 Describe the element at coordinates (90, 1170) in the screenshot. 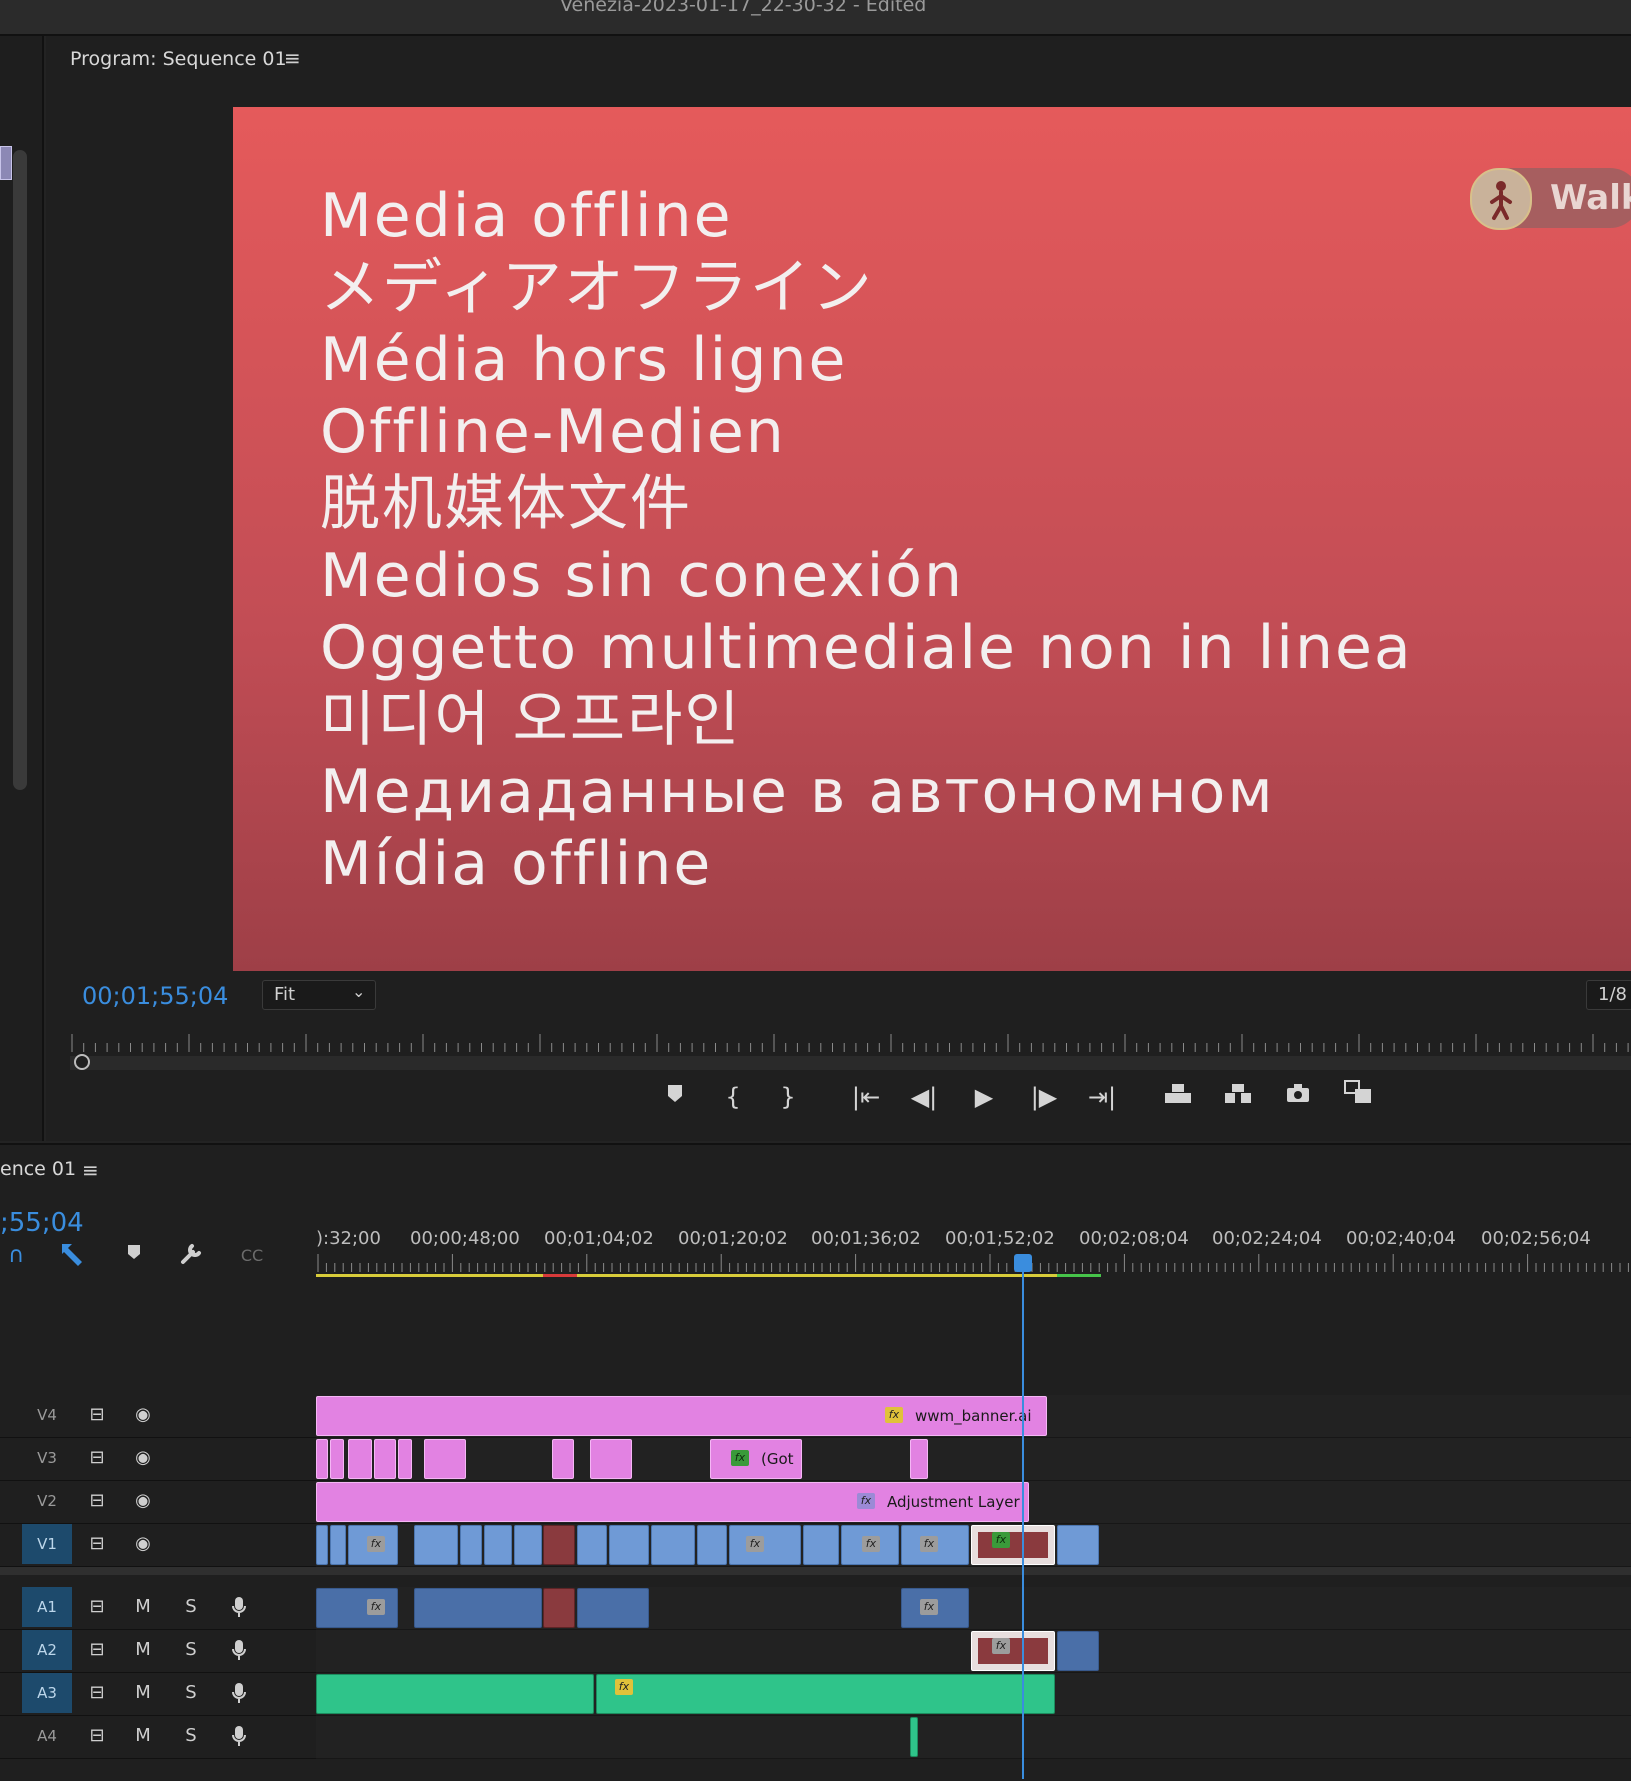

I see `timeline-panel-menu-icon: ≡` at that location.